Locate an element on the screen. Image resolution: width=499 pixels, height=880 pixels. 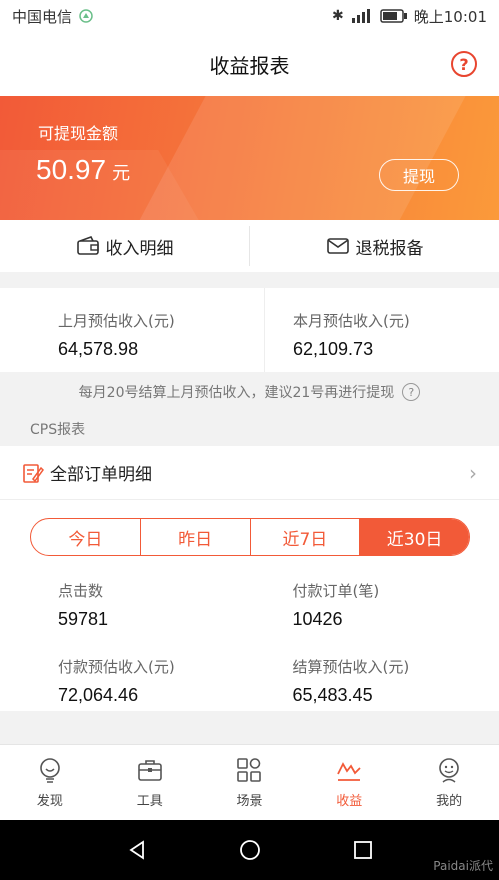
amount-value: 50.97 is located at coordinates (71, 169).